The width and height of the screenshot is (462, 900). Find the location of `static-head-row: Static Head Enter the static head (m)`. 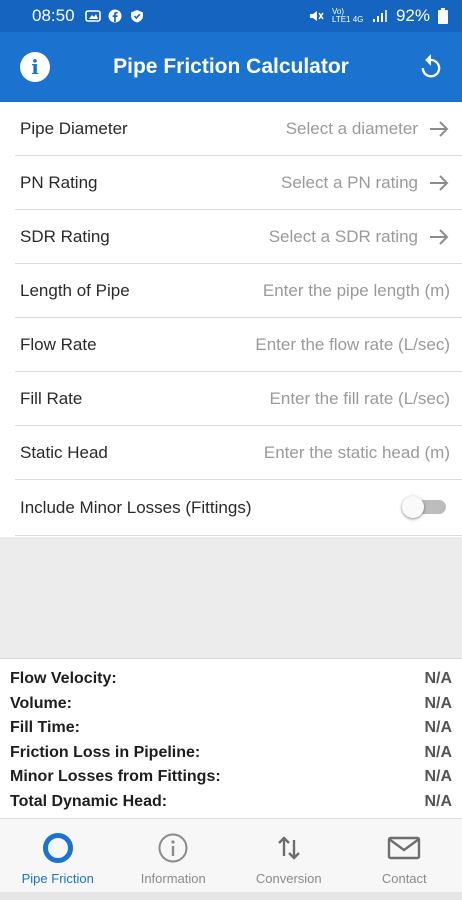

static-head-row: Static Head Enter the static head (m) is located at coordinates (238, 453).